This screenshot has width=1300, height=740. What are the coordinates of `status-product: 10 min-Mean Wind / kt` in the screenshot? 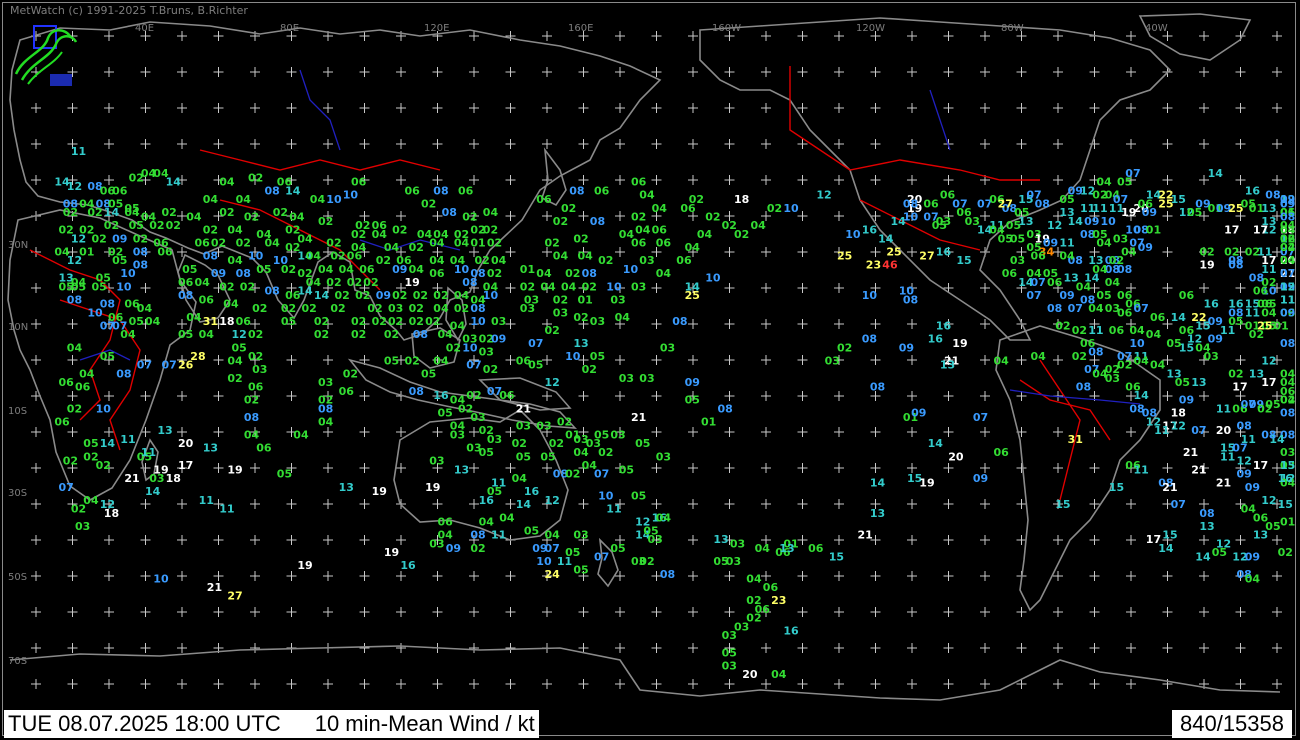 It's located at (424, 723).